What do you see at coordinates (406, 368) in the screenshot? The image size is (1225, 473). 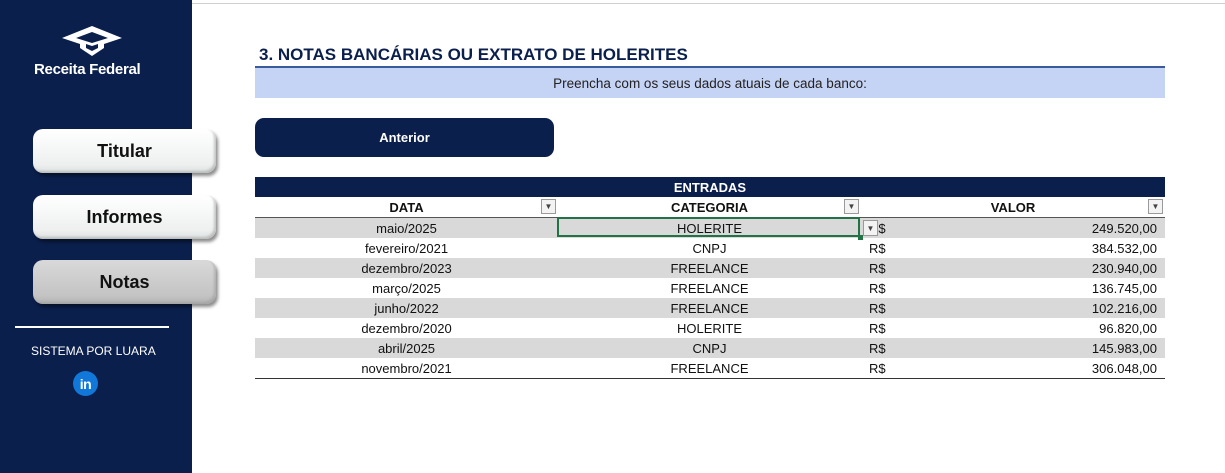 I see `cell-data: novembro/2021` at bounding box center [406, 368].